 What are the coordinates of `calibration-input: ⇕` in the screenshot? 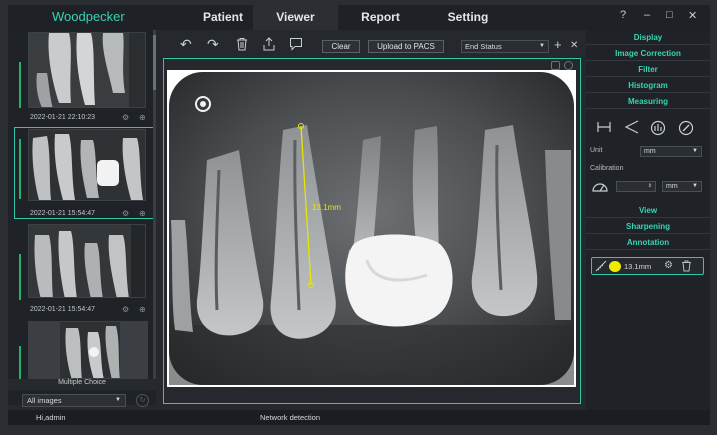 It's located at (636, 186).